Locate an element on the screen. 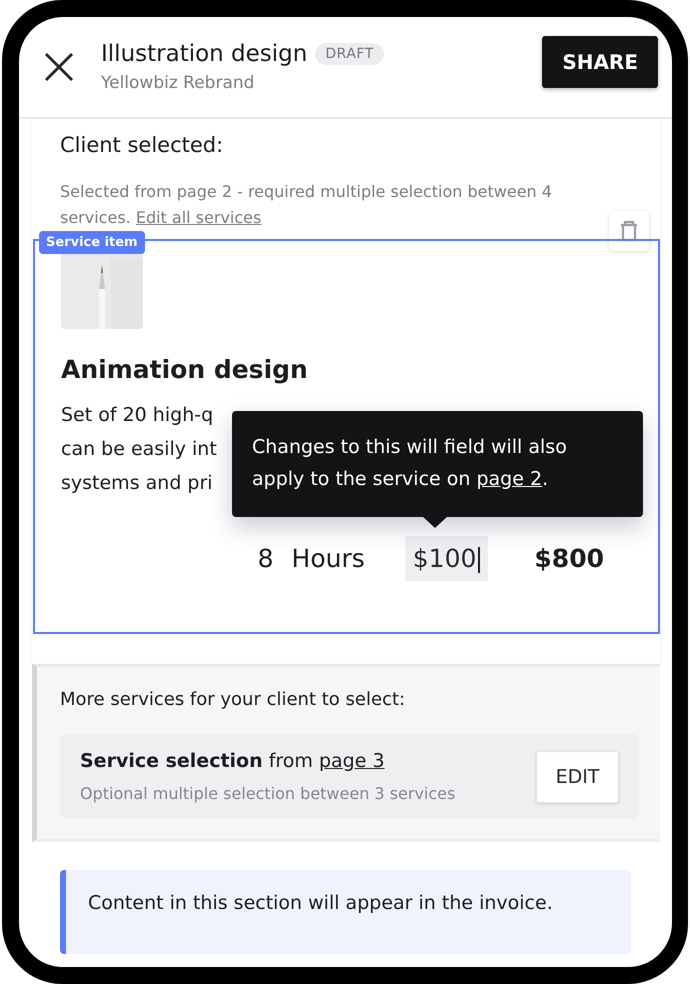  card-title: Service selection from page 3 is located at coordinates (233, 761).